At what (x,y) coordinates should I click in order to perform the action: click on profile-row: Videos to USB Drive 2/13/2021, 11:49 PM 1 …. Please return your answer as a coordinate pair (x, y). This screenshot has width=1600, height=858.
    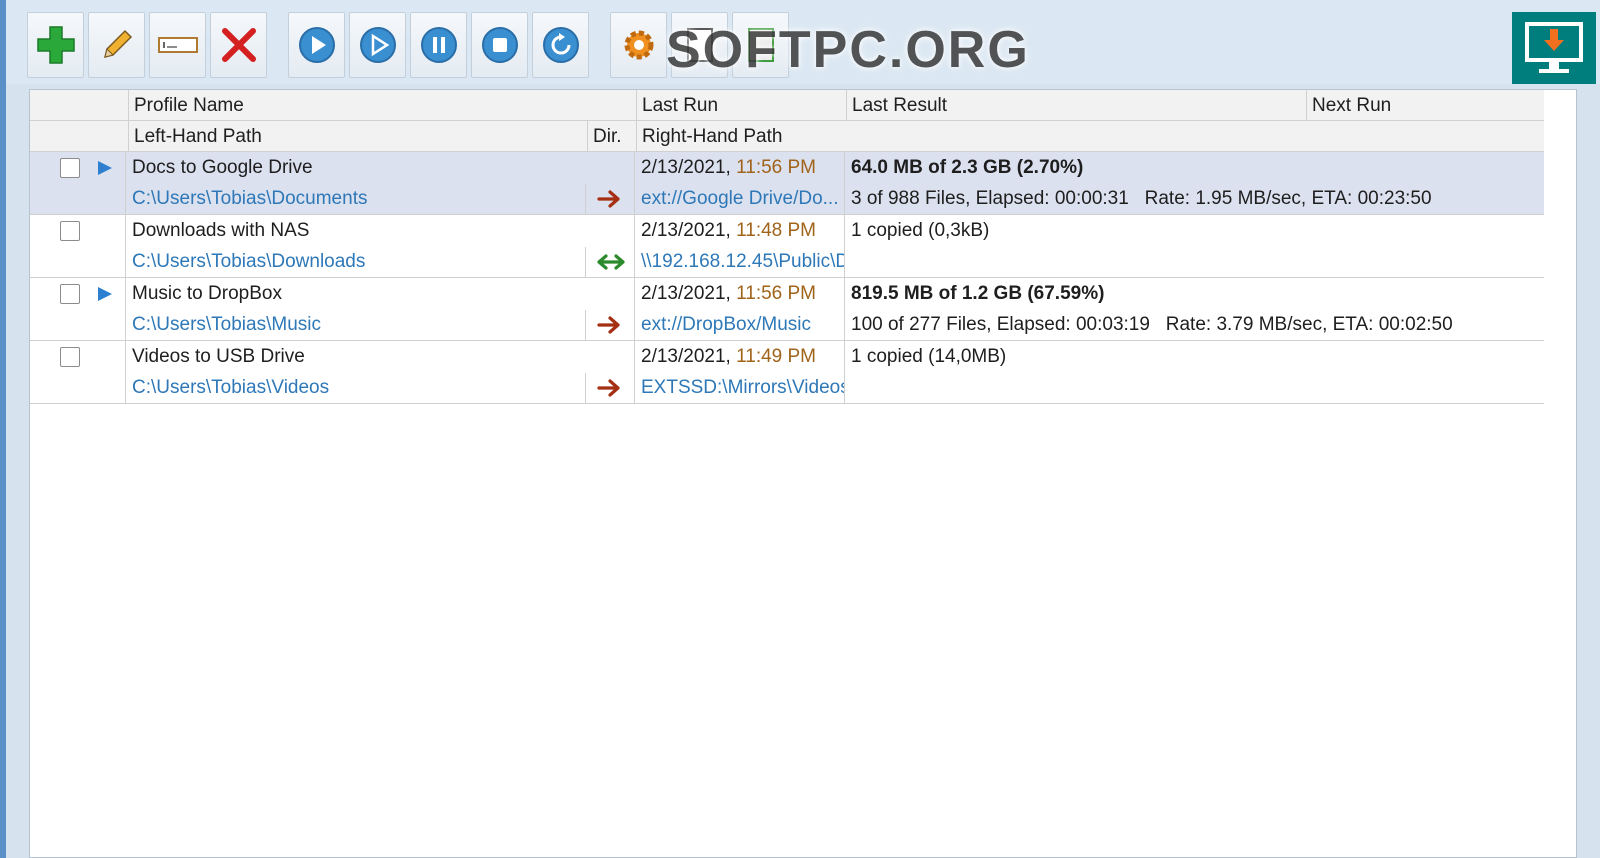
    Looking at the image, I should click on (787, 372).